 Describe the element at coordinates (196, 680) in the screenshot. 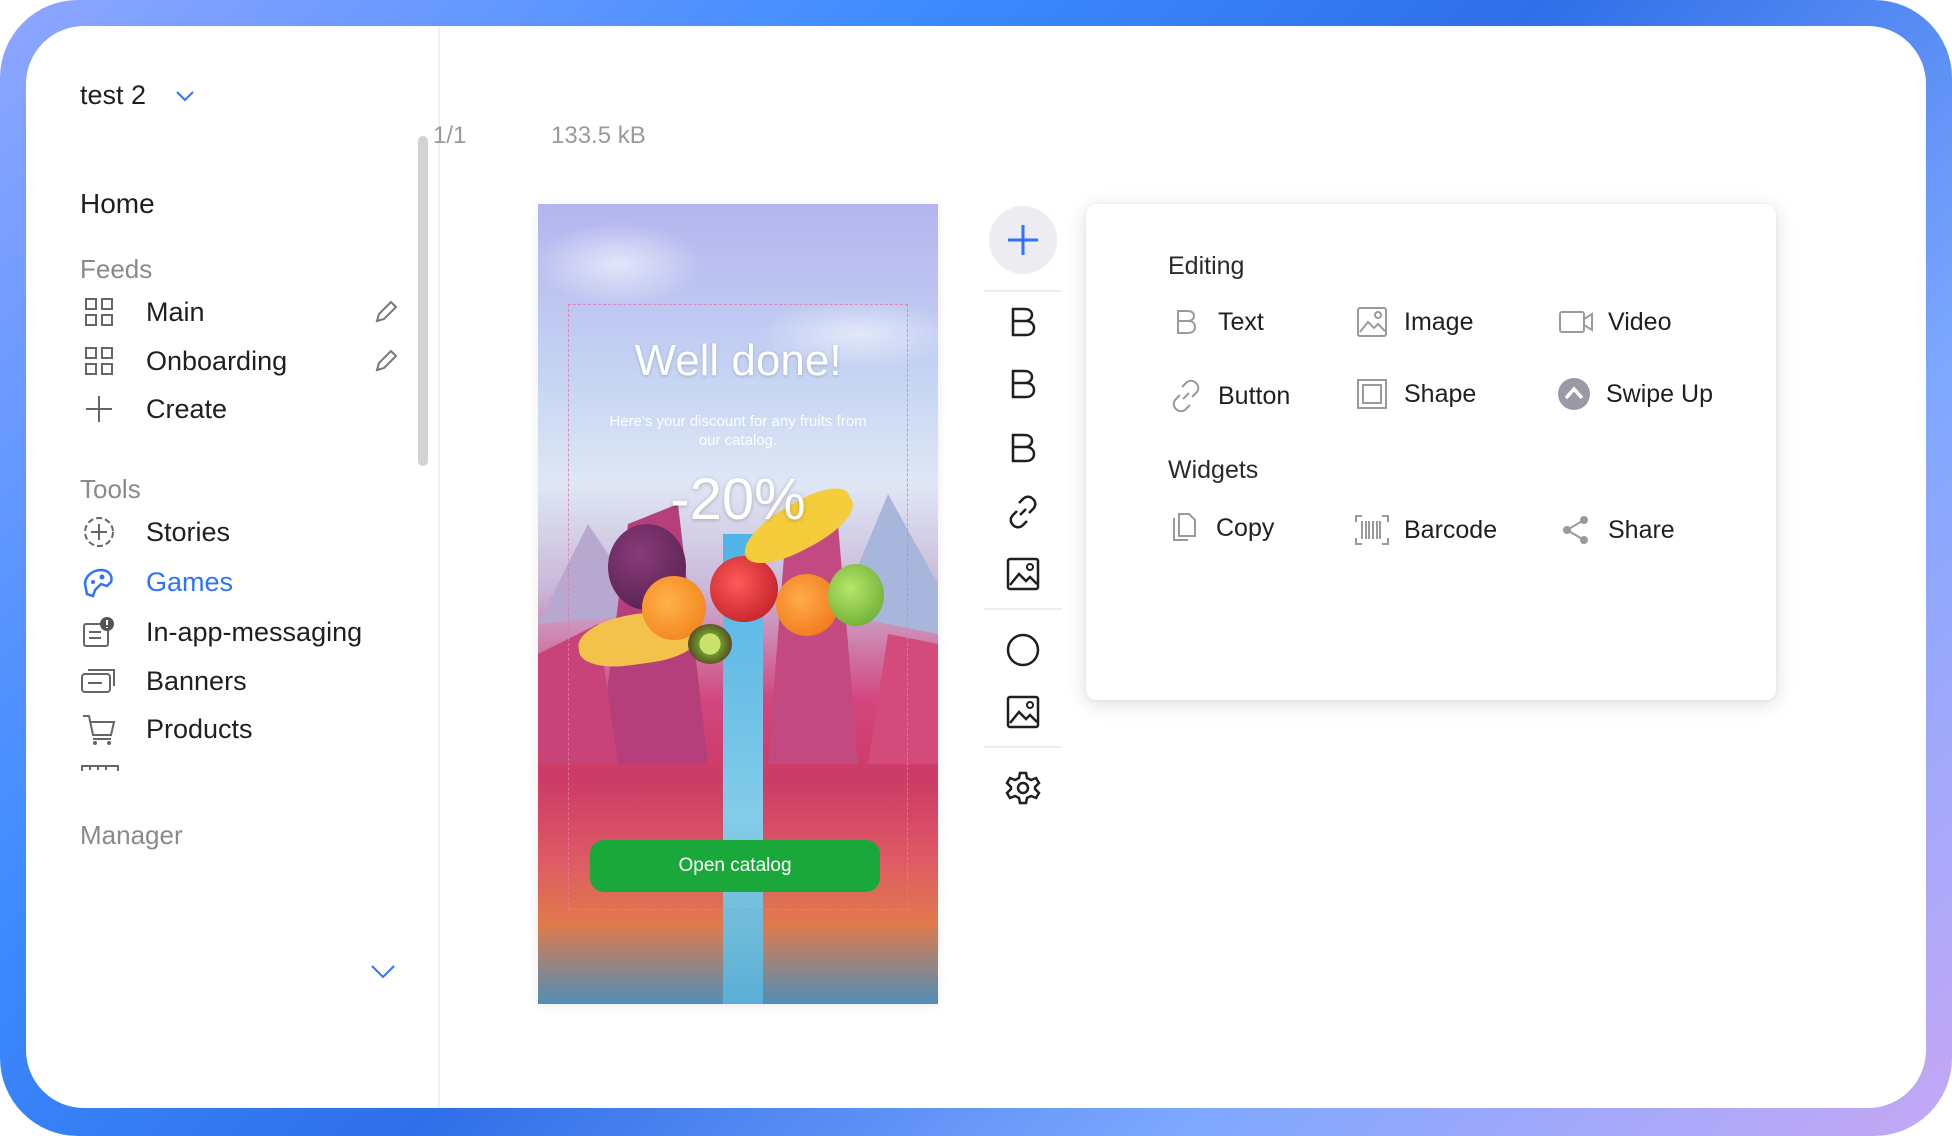

I see `sidebar-item-label: Banners` at that location.